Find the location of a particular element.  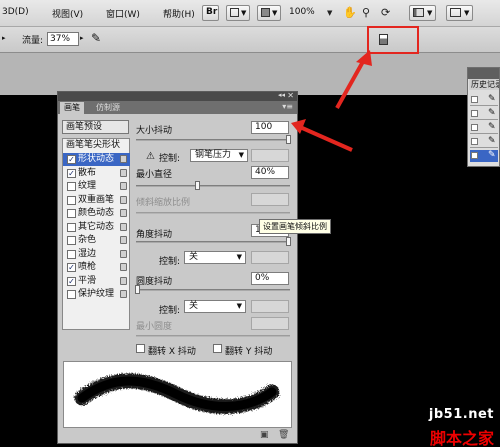

watermark-url: jb51.net is located at coordinates (461, 414).